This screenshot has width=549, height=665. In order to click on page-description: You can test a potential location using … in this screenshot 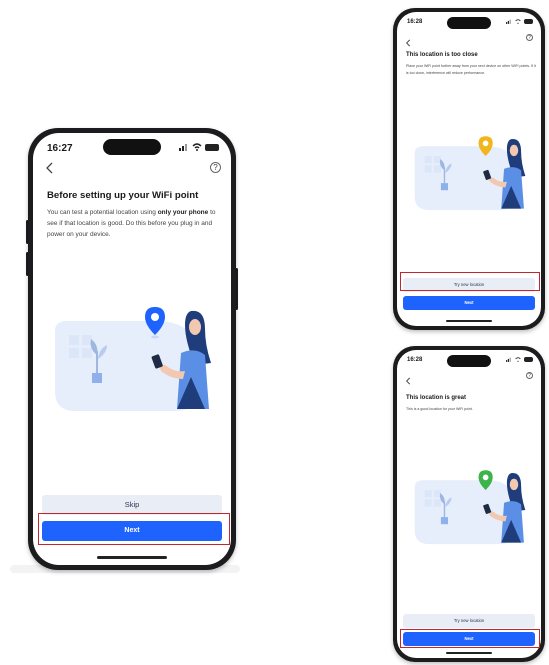, I will do `click(136, 223)`.